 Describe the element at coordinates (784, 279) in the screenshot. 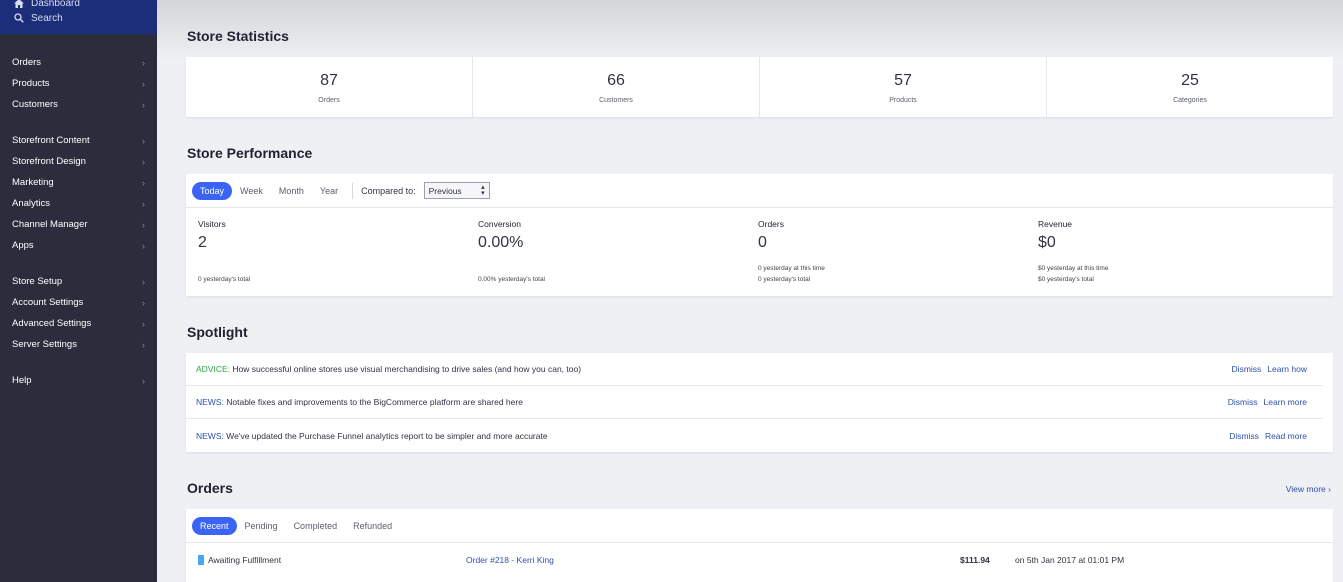

I see `metric-sub: 0 yesterday's total` at that location.